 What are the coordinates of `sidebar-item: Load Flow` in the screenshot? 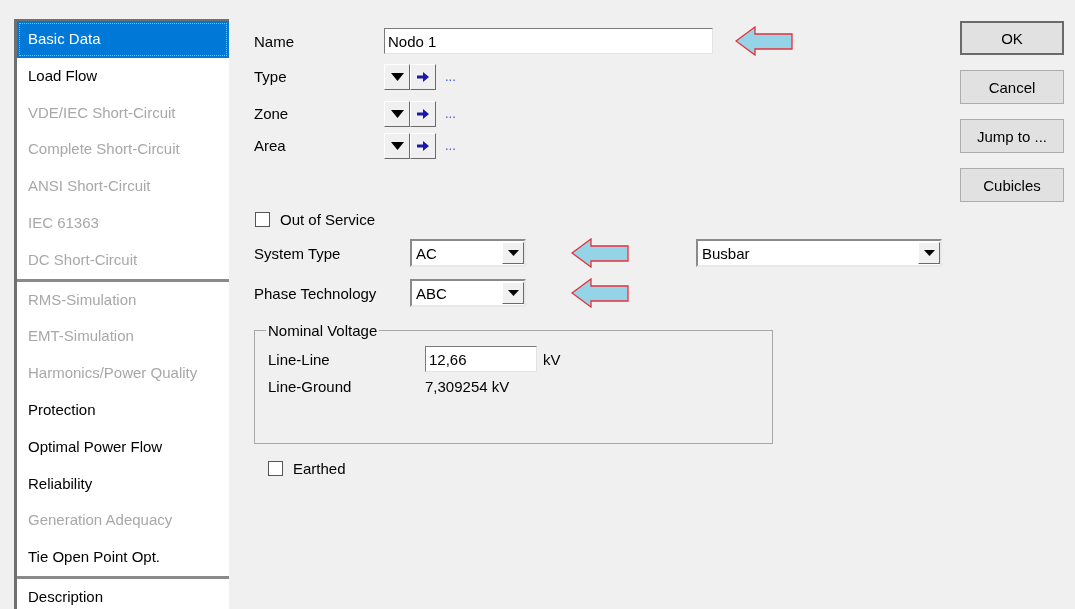 It's located at (123, 76).